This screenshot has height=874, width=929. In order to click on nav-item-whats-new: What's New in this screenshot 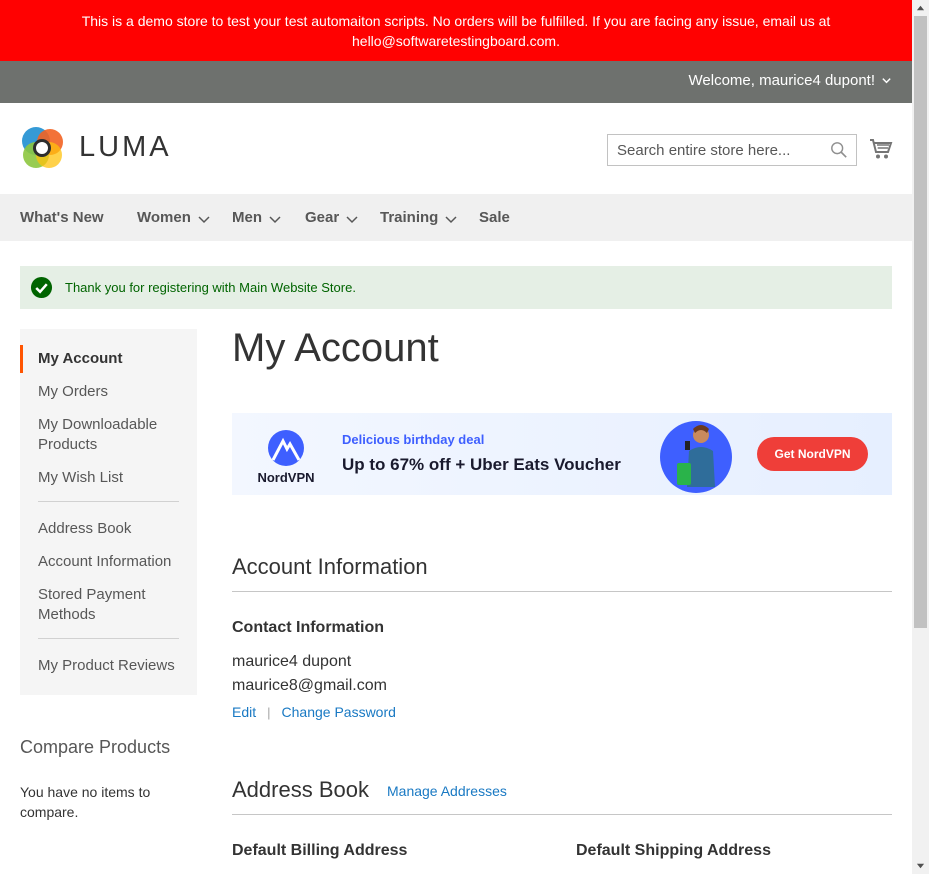, I will do `click(62, 217)`.